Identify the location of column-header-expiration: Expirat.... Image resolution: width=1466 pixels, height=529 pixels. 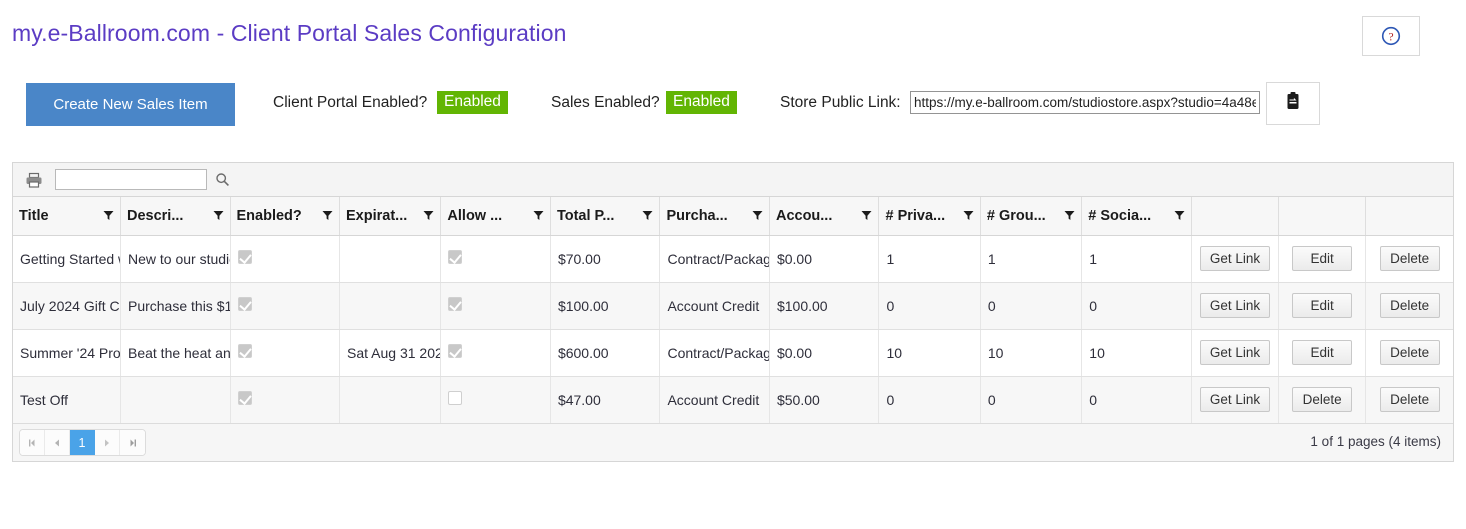
(390, 216).